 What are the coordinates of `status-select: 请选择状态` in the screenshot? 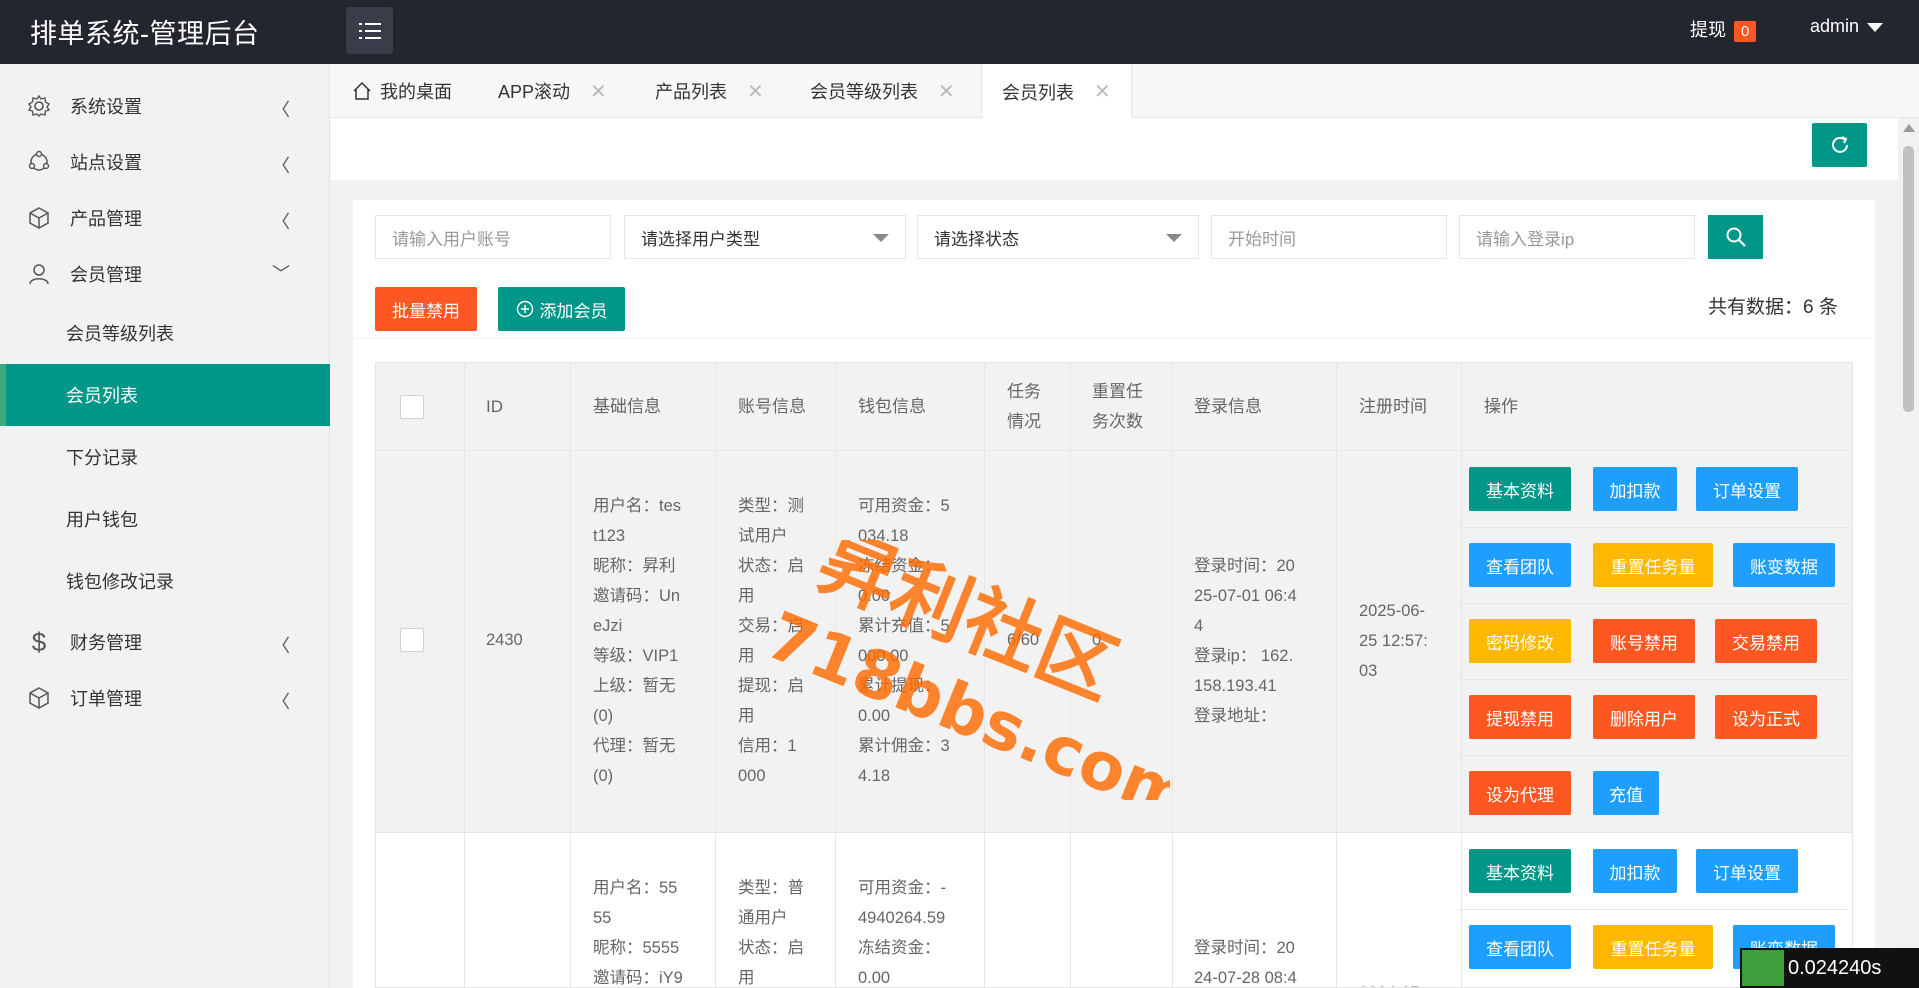 It's located at (1058, 237).